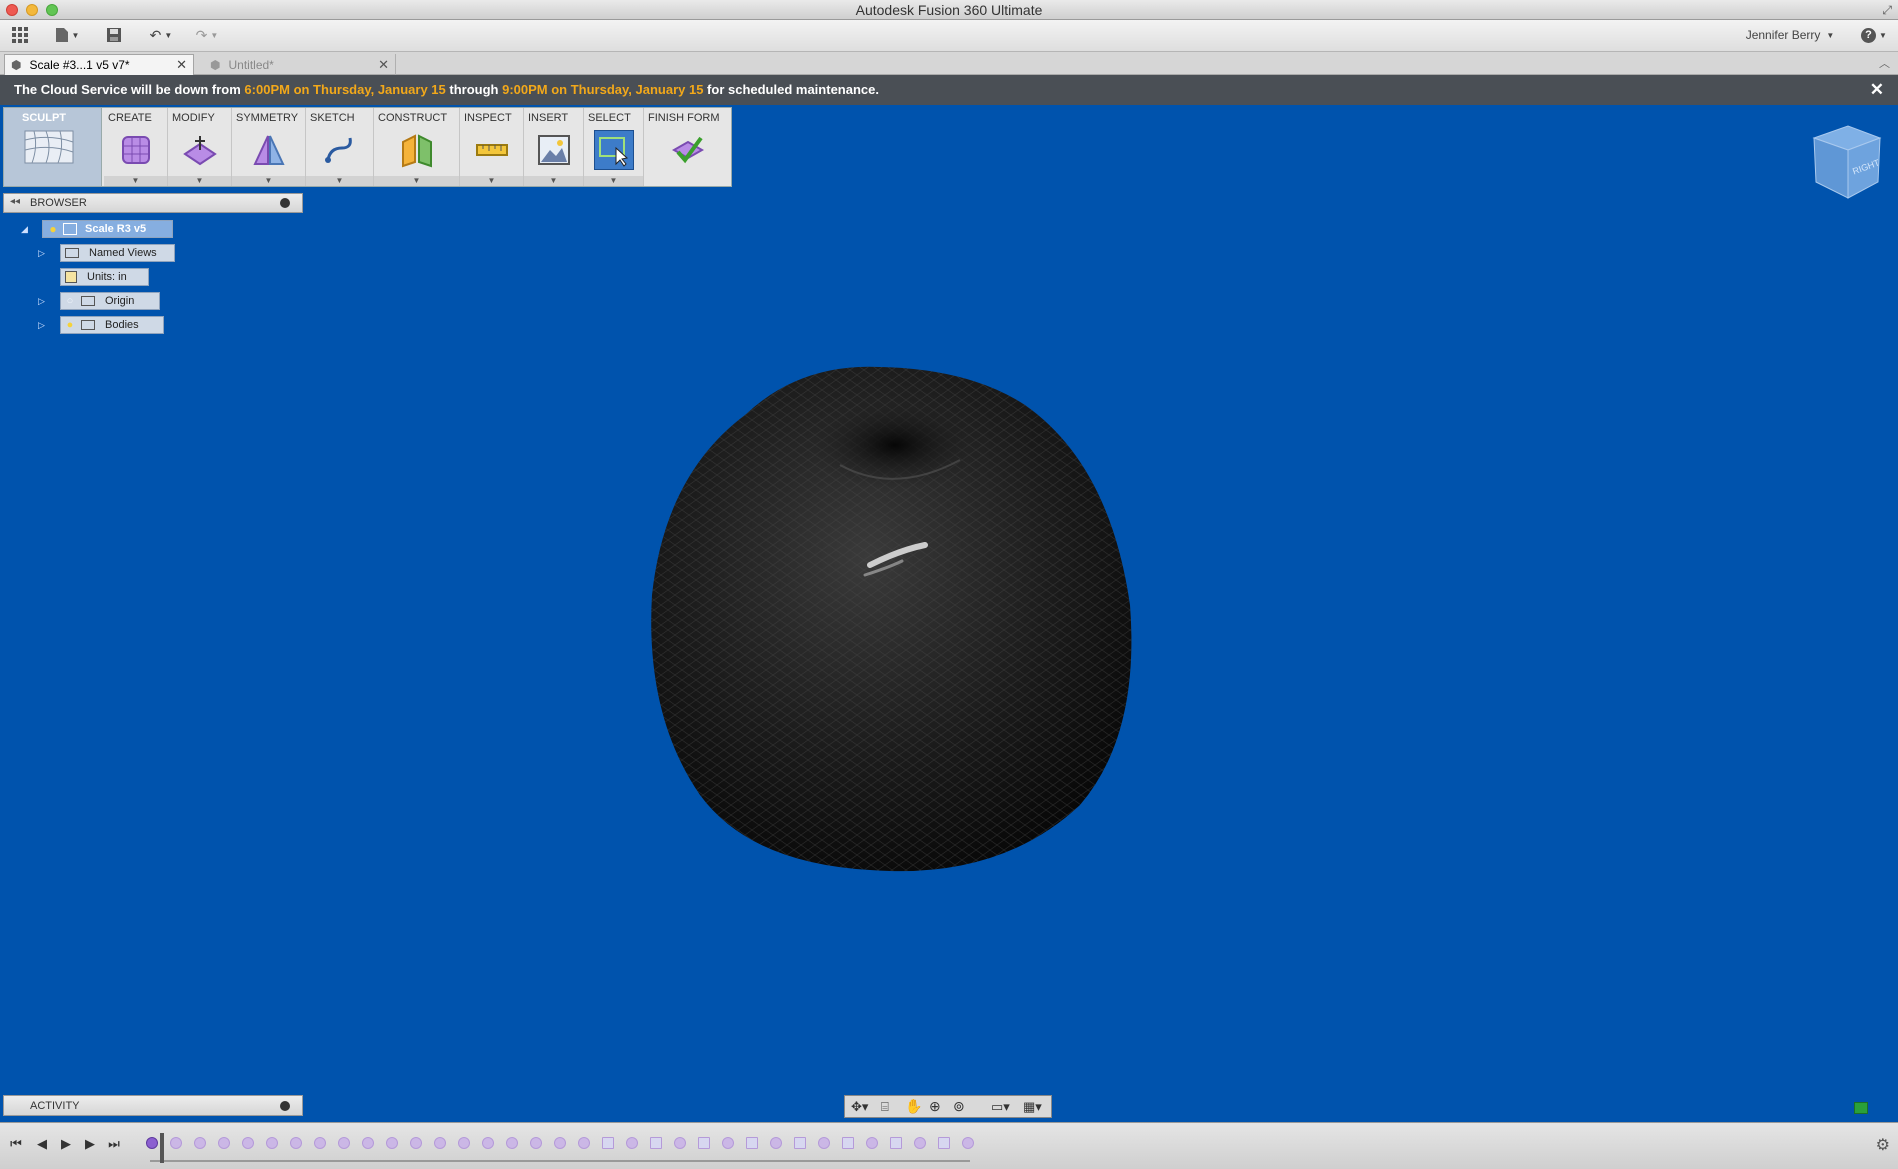 Image resolution: width=1898 pixels, height=1169 pixels. I want to click on user-menu: Jennifer Berry ▼, so click(1790, 35).